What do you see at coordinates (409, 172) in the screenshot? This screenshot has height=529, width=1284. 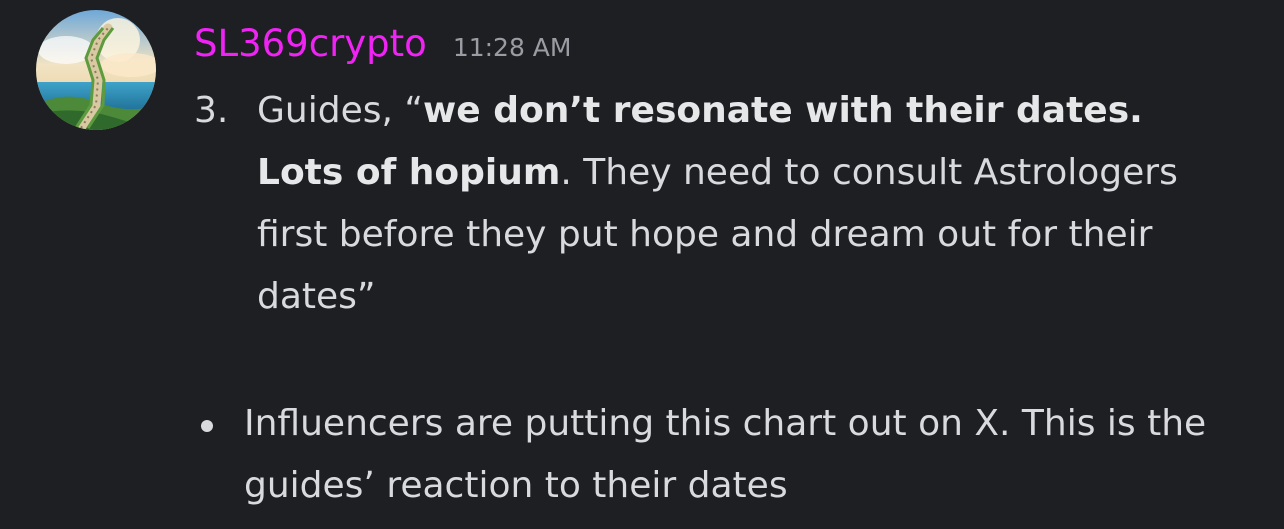 I see `bold-text-2: Lots of hopium` at bounding box center [409, 172].